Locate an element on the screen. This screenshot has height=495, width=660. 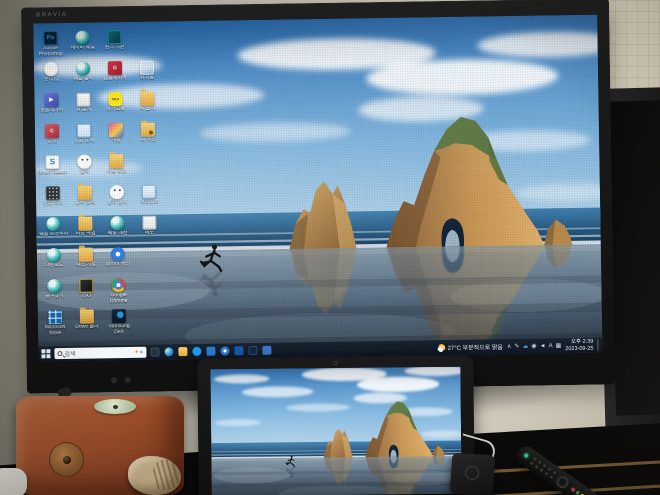
taskbar-clock: 오후 2:39 2023-09-25 is located at coordinates (579, 345).